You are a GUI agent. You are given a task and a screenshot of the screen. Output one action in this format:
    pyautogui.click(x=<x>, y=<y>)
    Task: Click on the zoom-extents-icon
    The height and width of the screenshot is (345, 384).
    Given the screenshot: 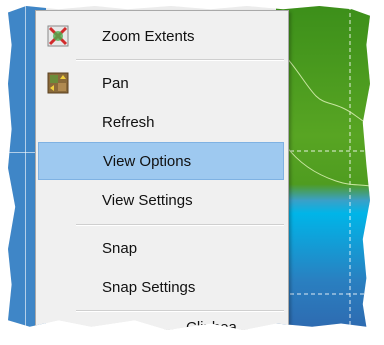 What is the action you would take?
    pyautogui.click(x=58, y=36)
    